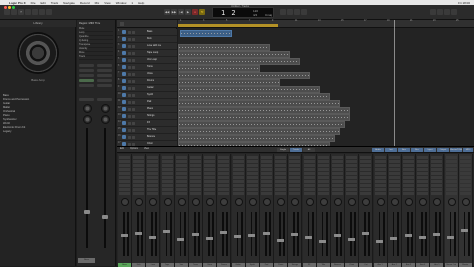 Image resolution: width=474 pixels, height=267 pixels. I want to click on track-header: 3 Lose with me, so click(147, 46).